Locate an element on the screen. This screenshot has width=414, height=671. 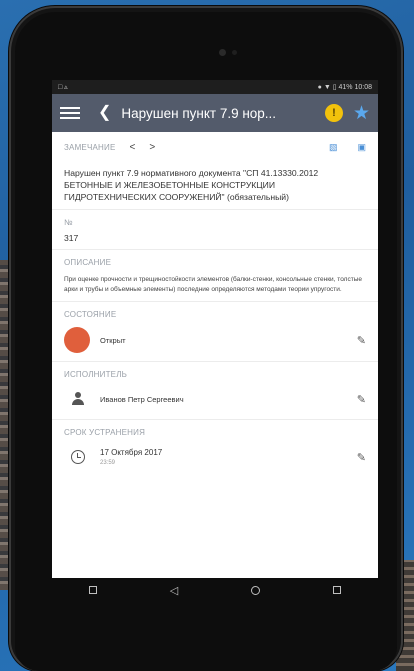
star-icon: ★ is located at coordinates (361, 113).